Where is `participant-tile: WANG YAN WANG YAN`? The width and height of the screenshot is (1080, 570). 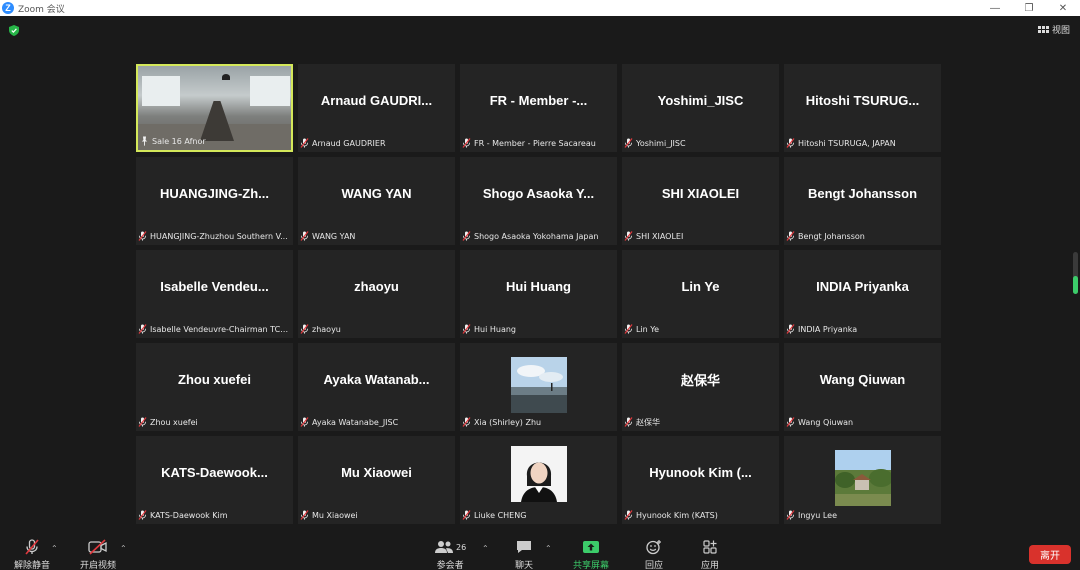 participant-tile: WANG YAN WANG YAN is located at coordinates (376, 201).